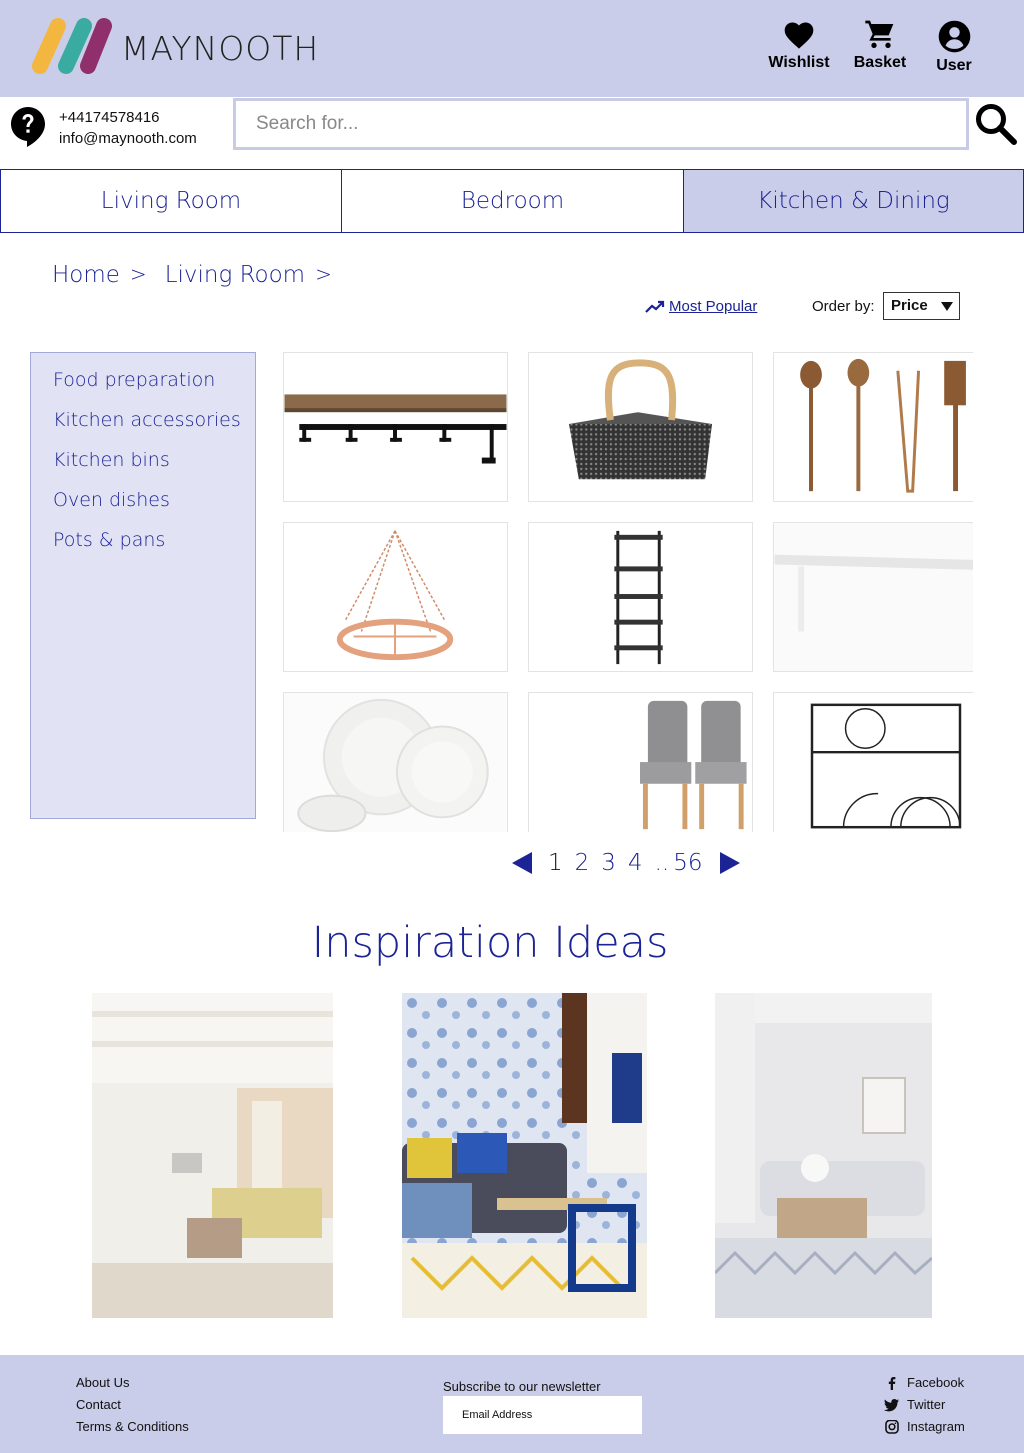 The height and width of the screenshot is (1453, 1024). I want to click on most-popular-label: Most Popular, so click(713, 306).